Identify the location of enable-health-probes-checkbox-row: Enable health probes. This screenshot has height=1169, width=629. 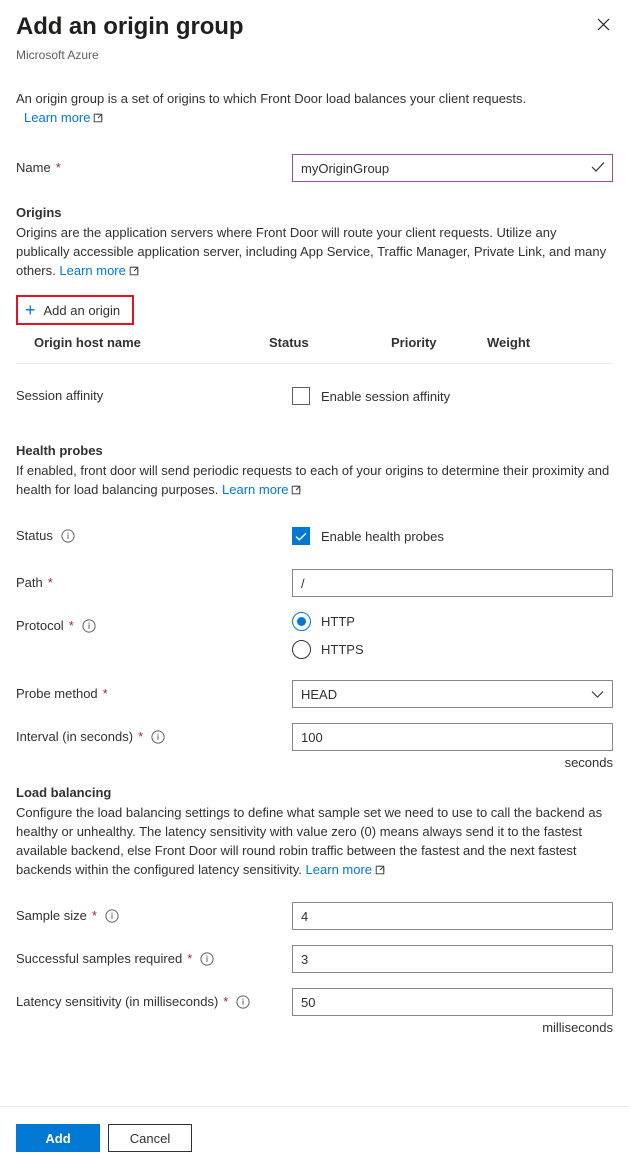
(452, 536).